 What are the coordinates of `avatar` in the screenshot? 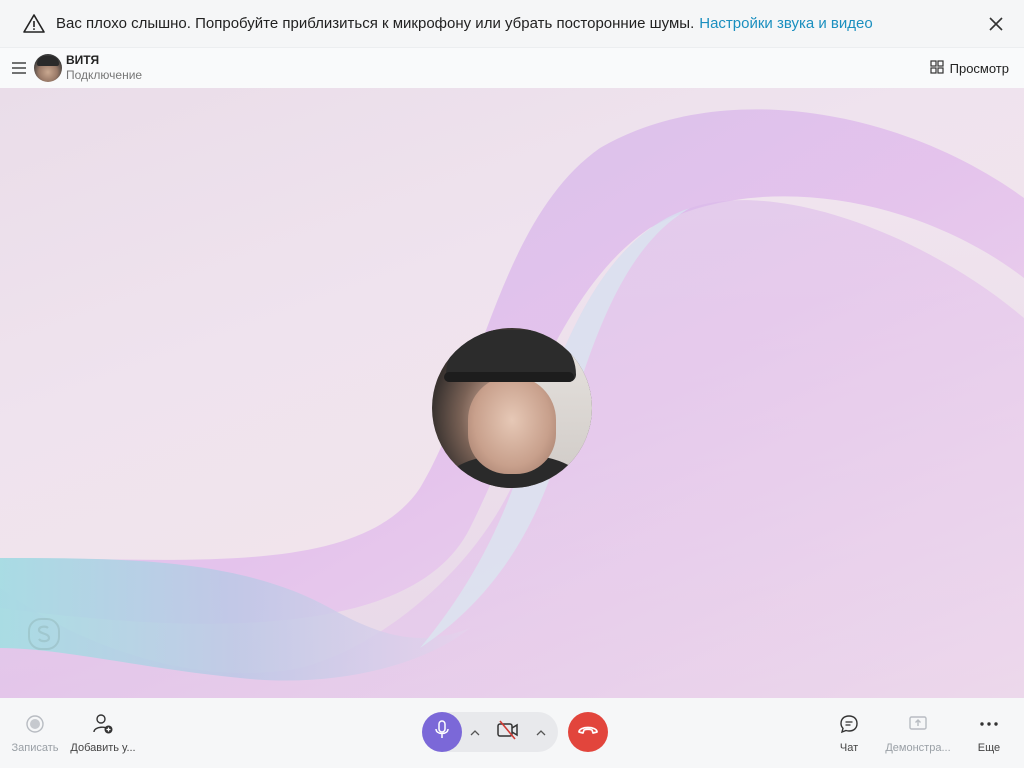 It's located at (48, 68).